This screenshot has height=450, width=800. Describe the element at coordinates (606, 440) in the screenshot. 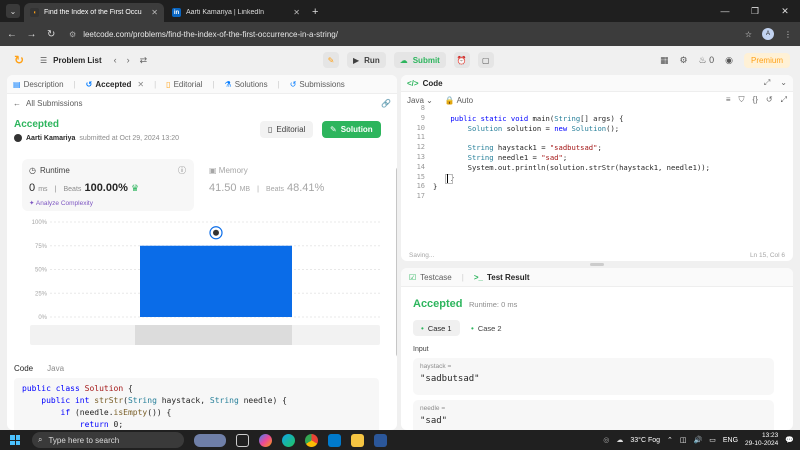

I see `chatgpt-tray-icon: ◎` at that location.